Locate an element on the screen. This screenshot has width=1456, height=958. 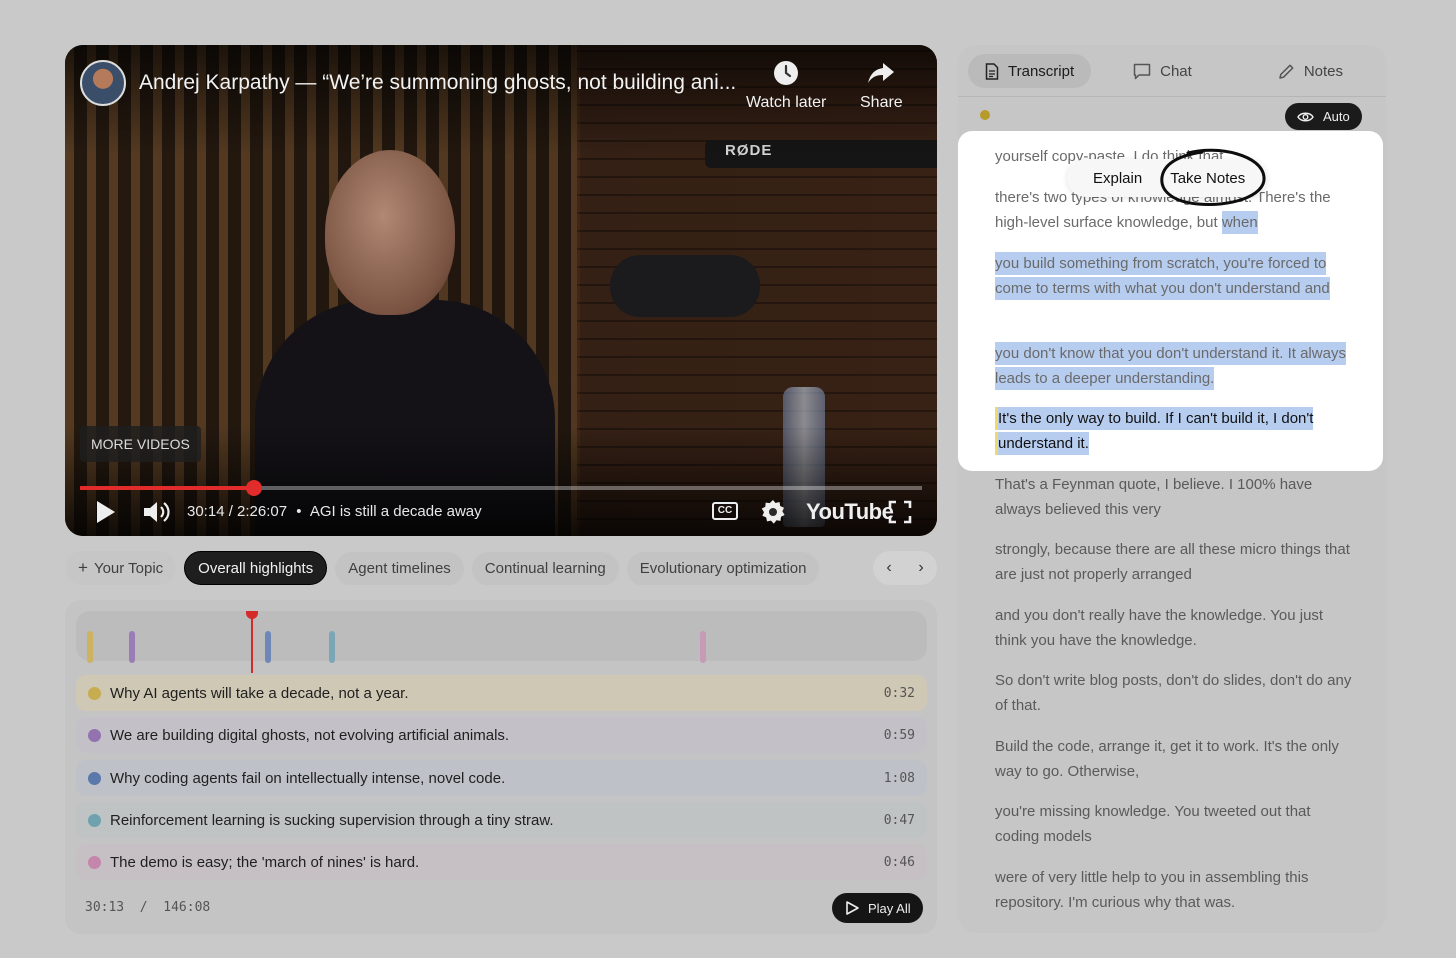
watch-later-button: Watch later is located at coordinates (786, 86).